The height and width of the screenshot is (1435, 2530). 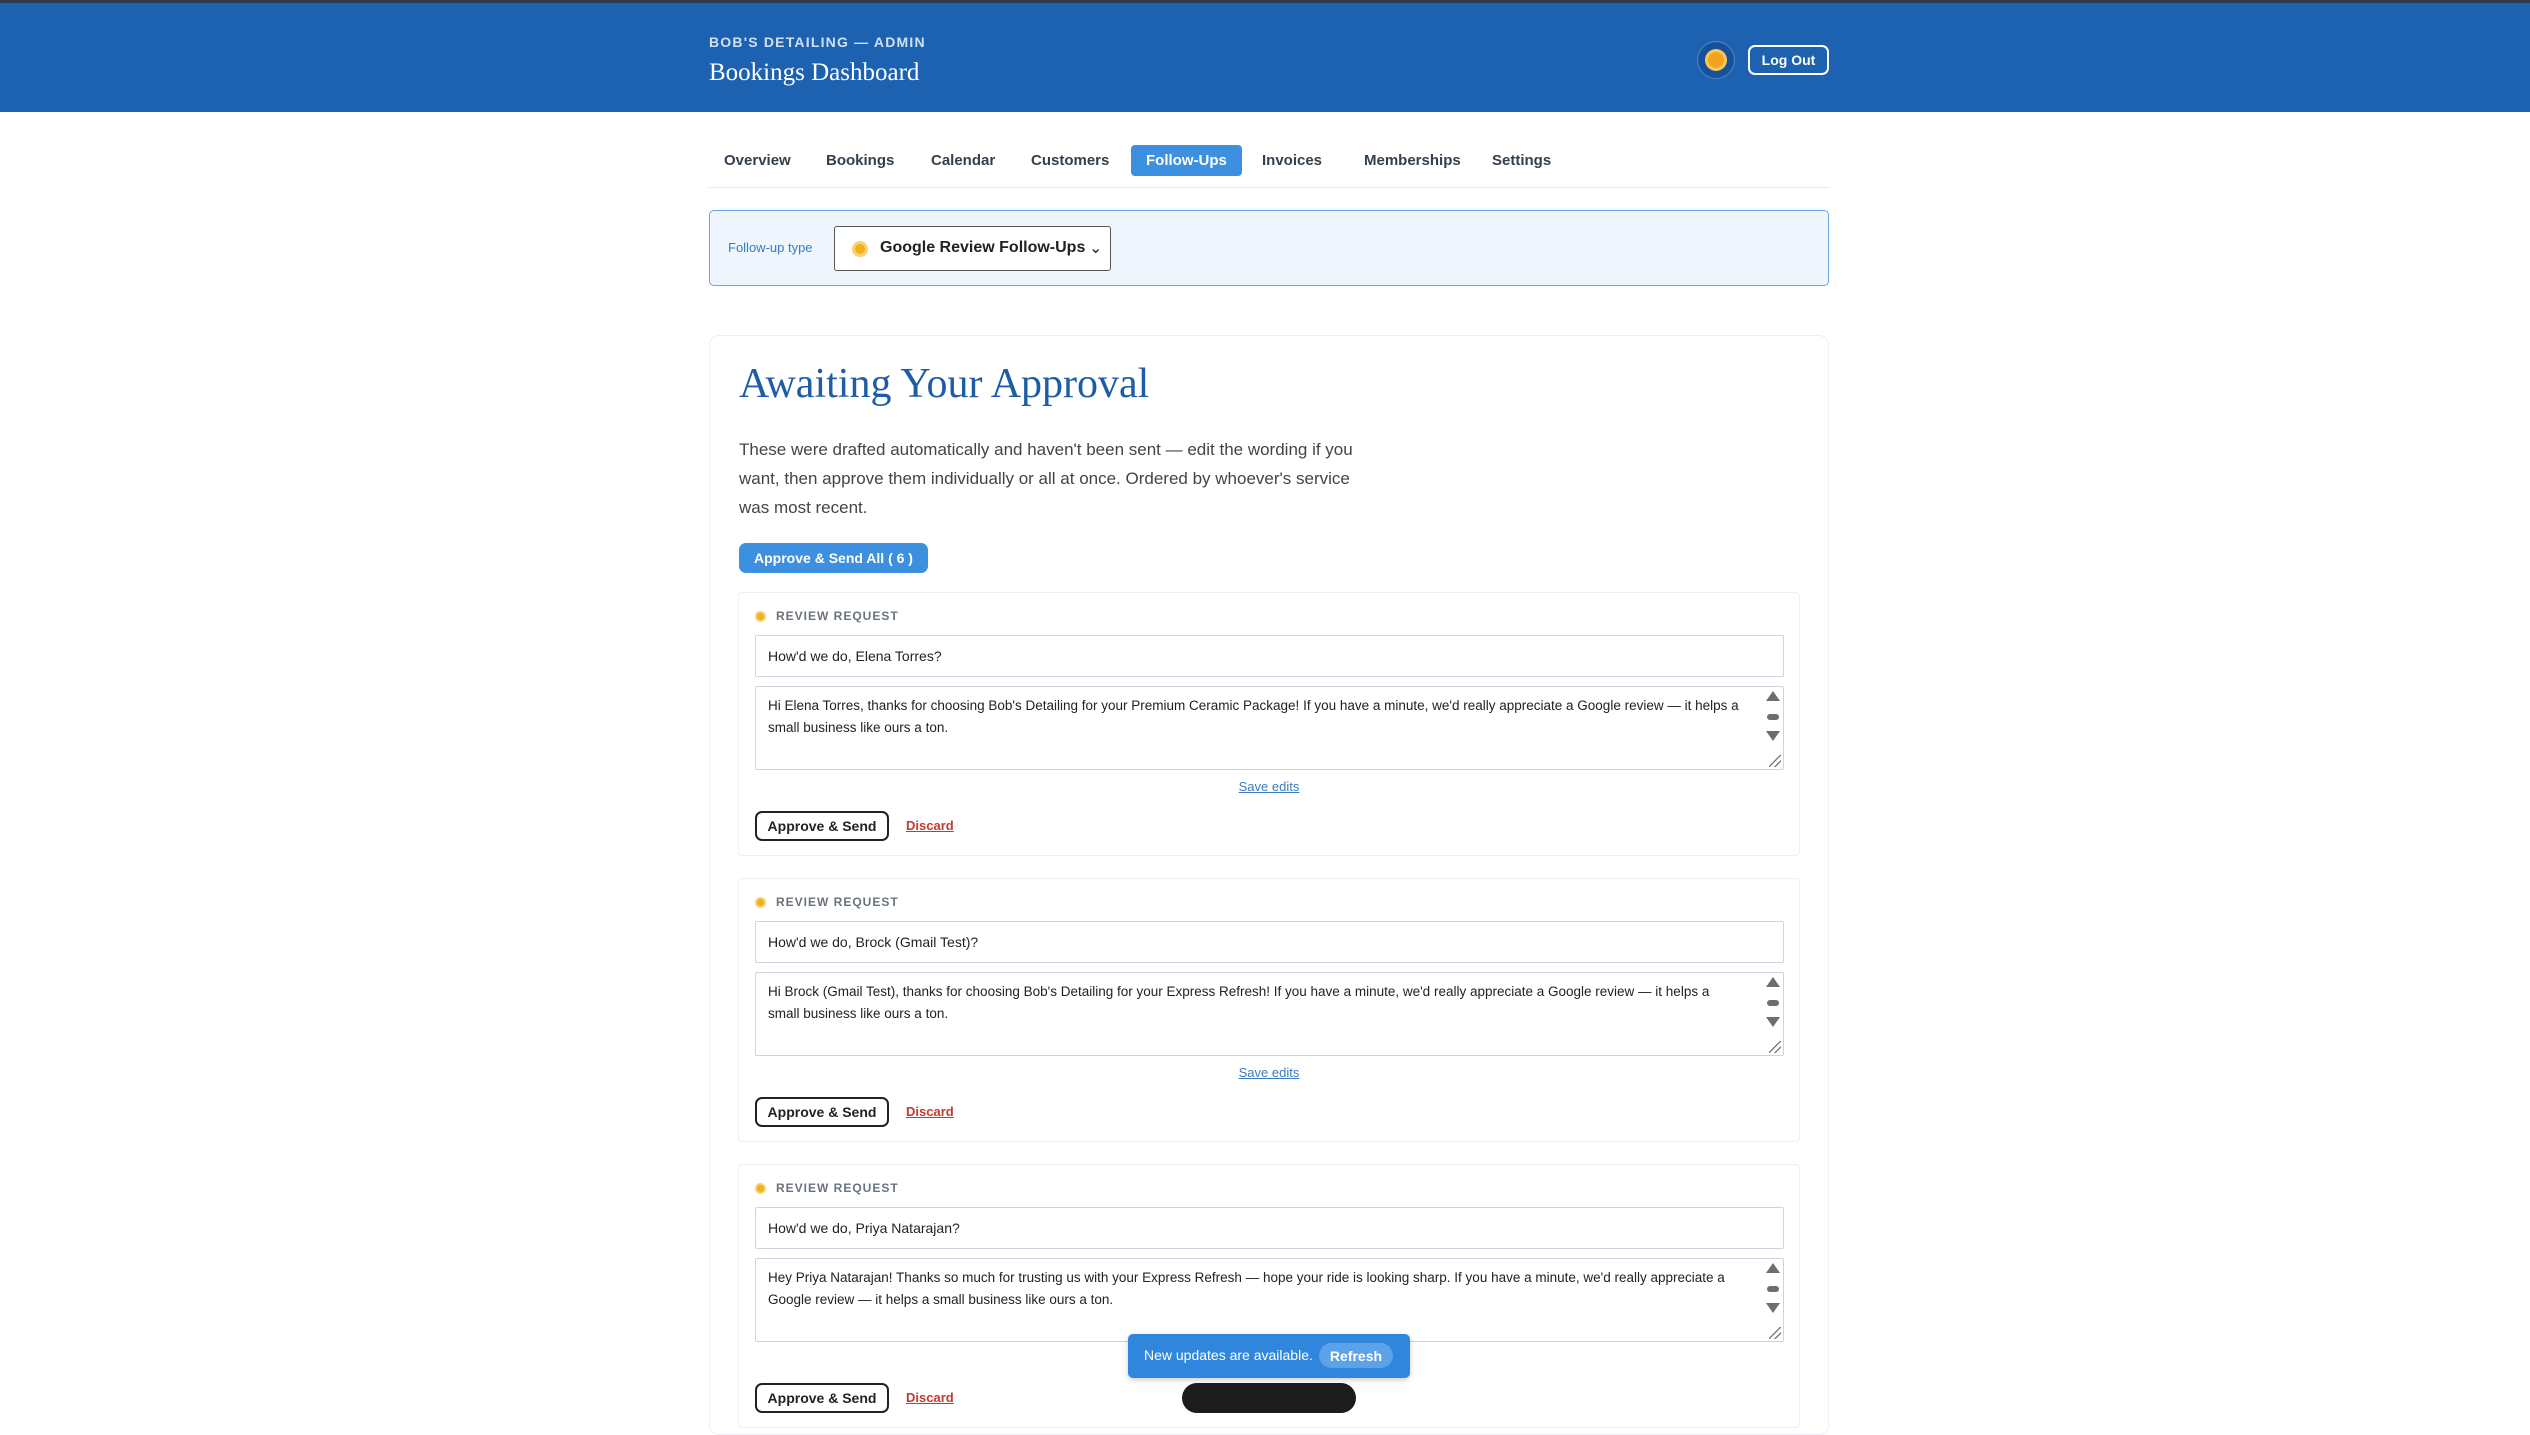 I want to click on logout-button: Log Out, so click(x=1788, y=60).